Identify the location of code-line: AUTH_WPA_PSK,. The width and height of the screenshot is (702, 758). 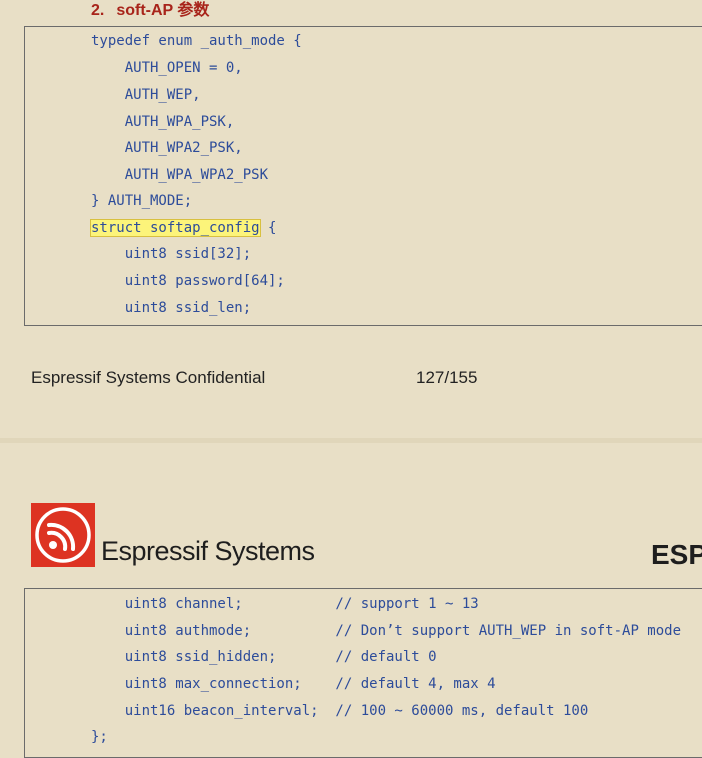
(163, 122).